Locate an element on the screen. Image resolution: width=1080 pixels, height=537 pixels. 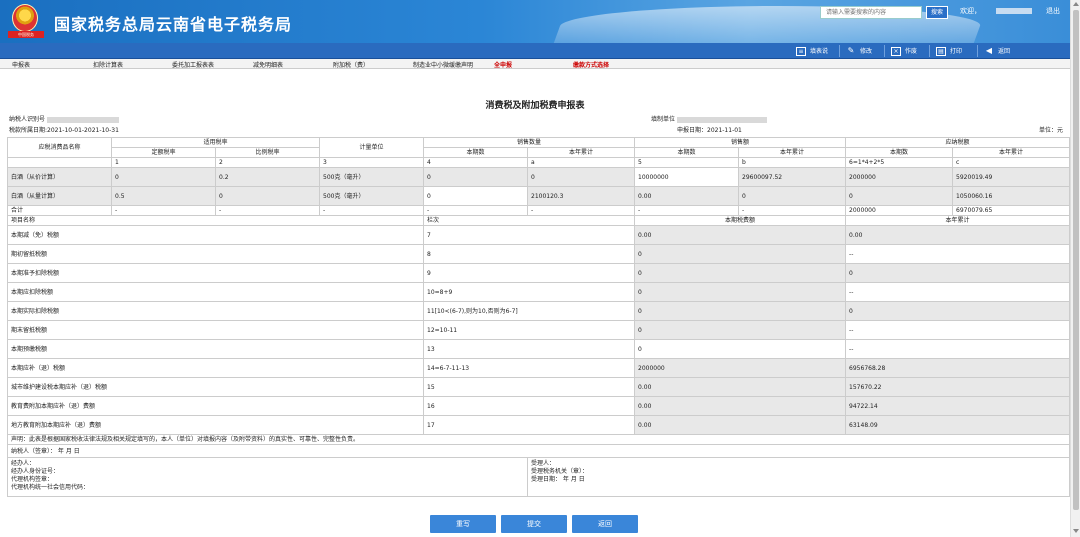
seq-cell: 10=8+9 is located at coordinates (529, 292).